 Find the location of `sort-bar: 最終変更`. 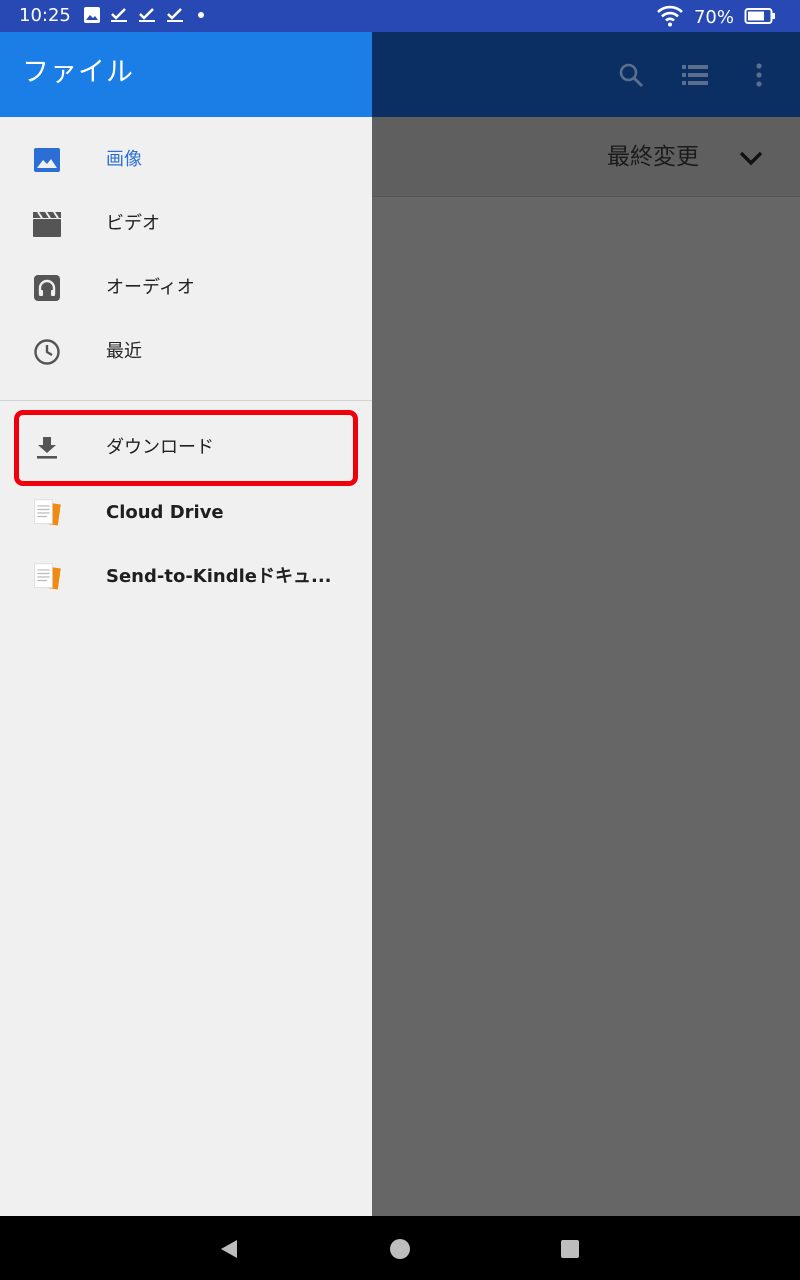

sort-bar: 最終変更 is located at coordinates (586, 157).